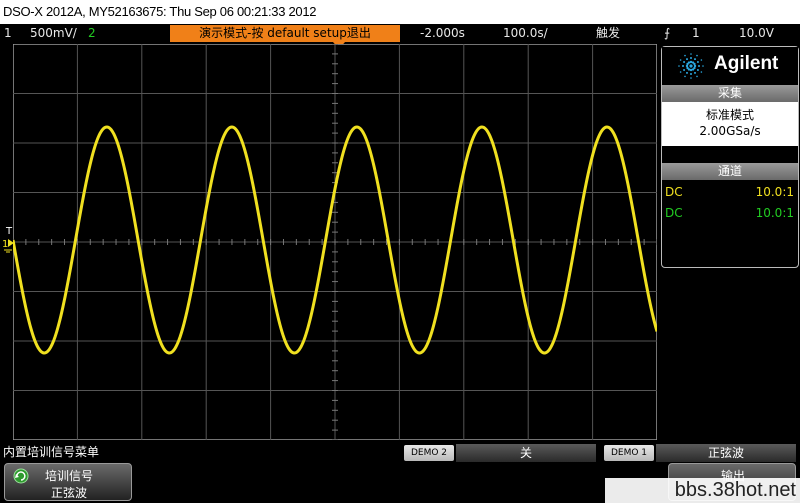 This screenshot has height=503, width=800. What do you see at coordinates (608, 33) in the screenshot?
I see `trigger-mode: 触发` at bounding box center [608, 33].